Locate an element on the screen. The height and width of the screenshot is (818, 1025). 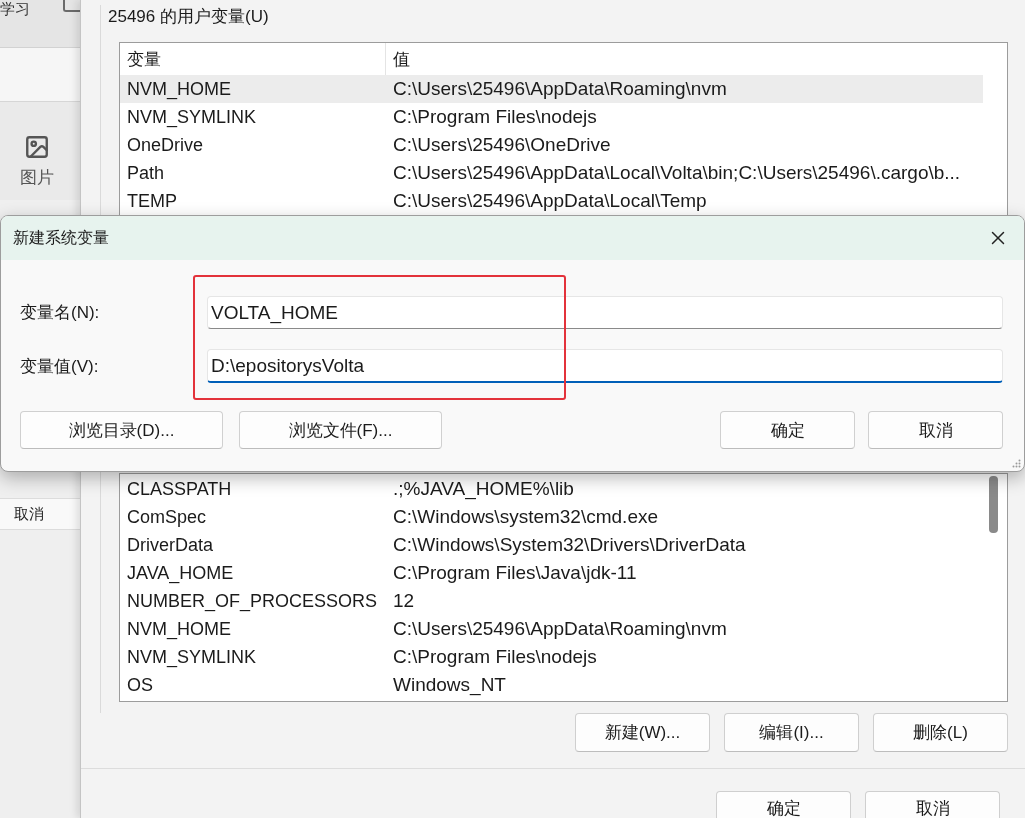
column-header: 值 is located at coordinates (684, 59).